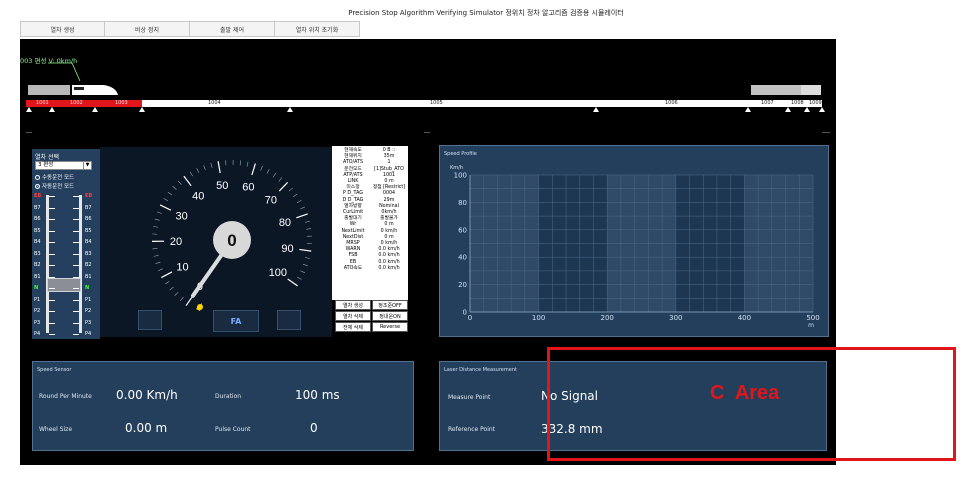 This screenshot has width=972, height=477. Describe the element at coordinates (70, 79) in the screenshot. I see `train-icon` at that location.